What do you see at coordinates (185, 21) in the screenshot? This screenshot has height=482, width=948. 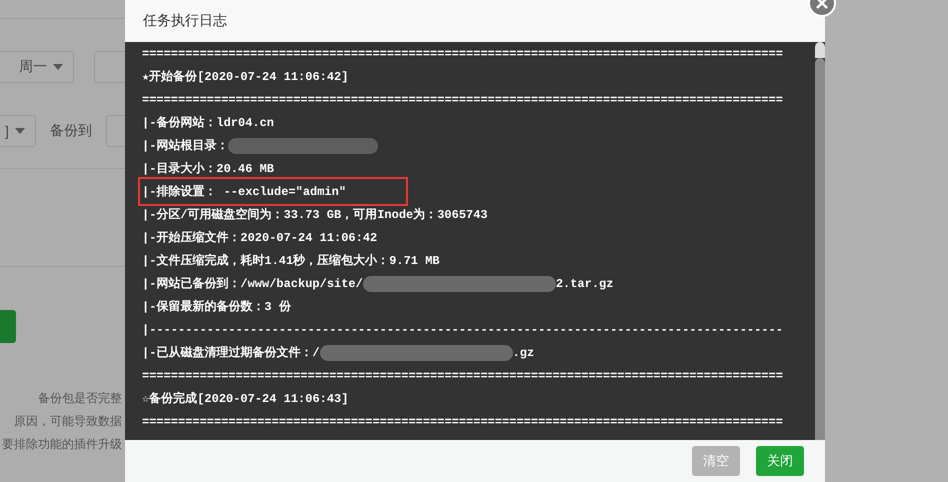 I see `dialog-title: 任务执行日志` at bounding box center [185, 21].